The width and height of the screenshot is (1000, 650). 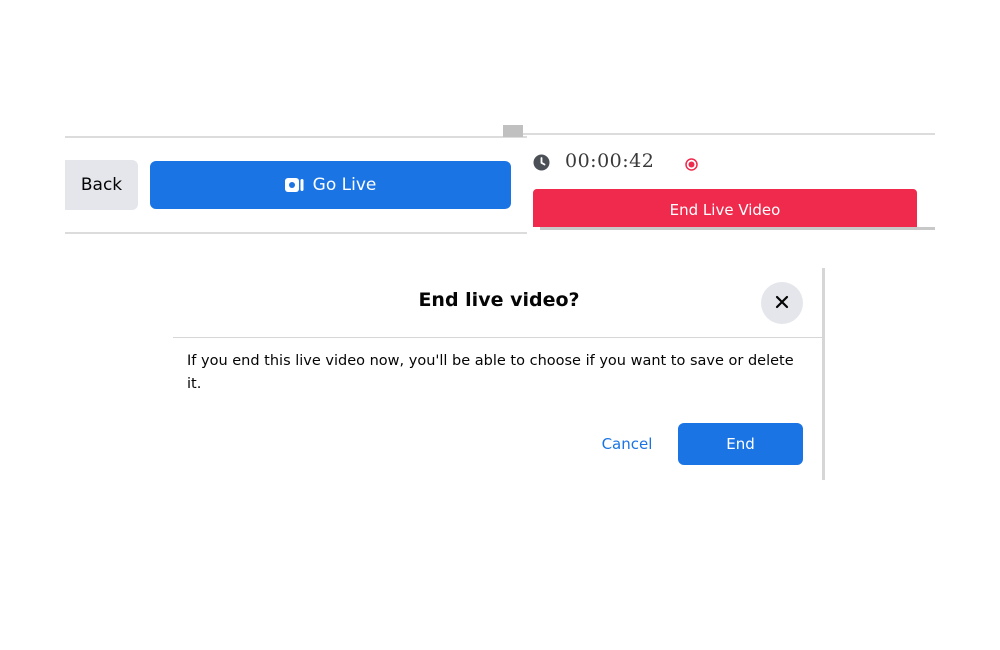 I want to click on back-button-label: Back, so click(x=101, y=185).